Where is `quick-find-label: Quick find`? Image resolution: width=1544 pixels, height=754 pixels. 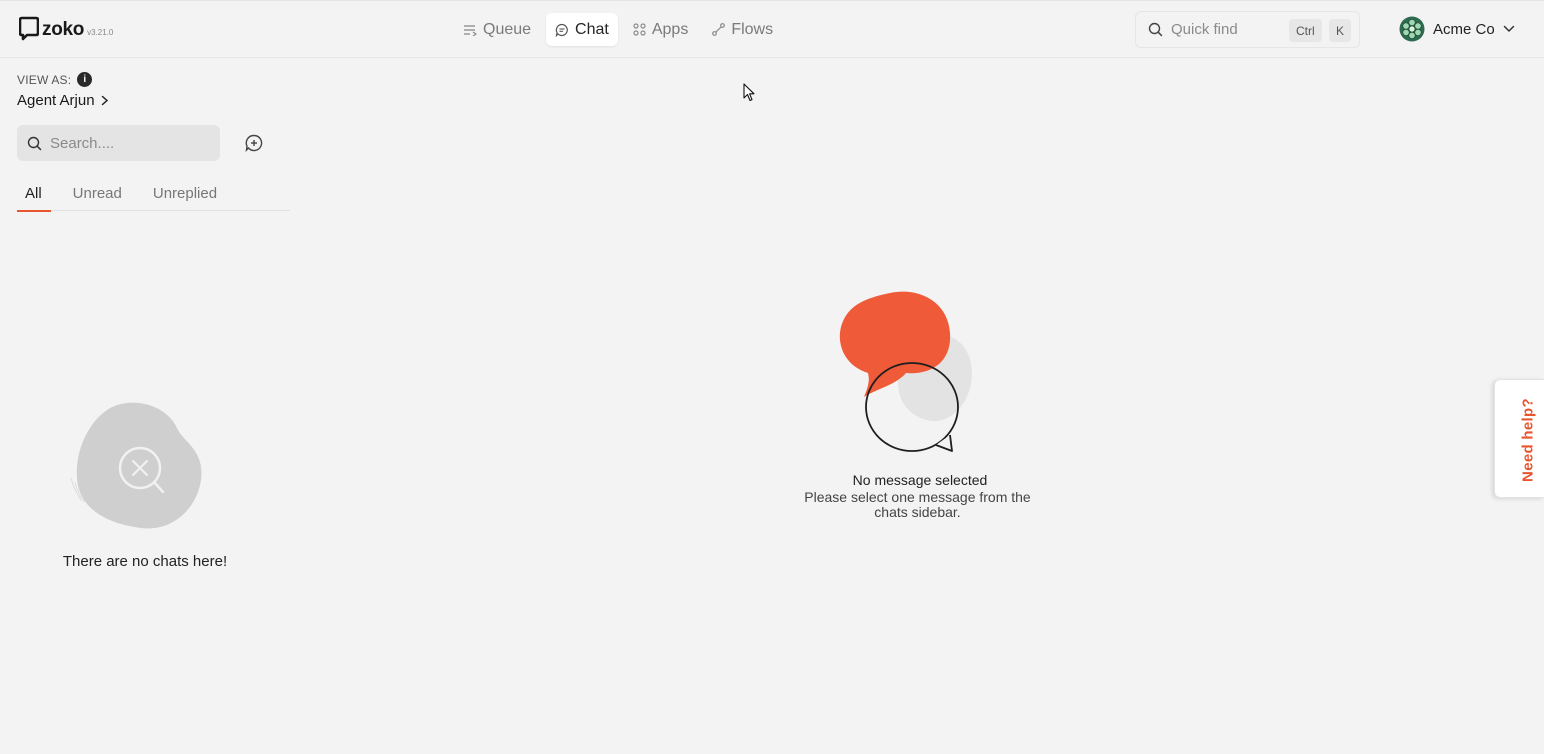 quick-find-label: Quick find is located at coordinates (1204, 29).